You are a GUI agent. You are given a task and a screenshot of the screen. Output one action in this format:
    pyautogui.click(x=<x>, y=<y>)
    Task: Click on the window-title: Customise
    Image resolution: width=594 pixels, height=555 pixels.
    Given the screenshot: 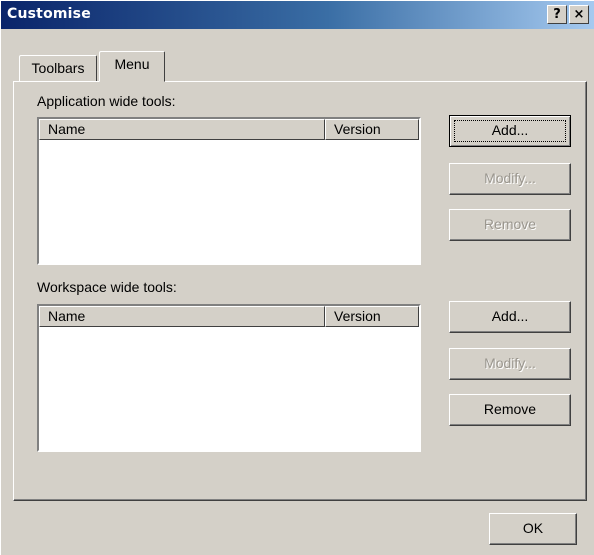 What is the action you would take?
    pyautogui.click(x=49, y=14)
    